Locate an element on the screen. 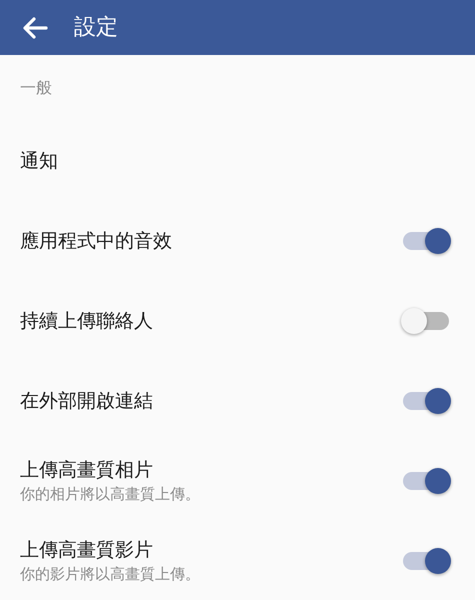 This screenshot has width=475, height=600. section-header: 一般 is located at coordinates (36, 88).